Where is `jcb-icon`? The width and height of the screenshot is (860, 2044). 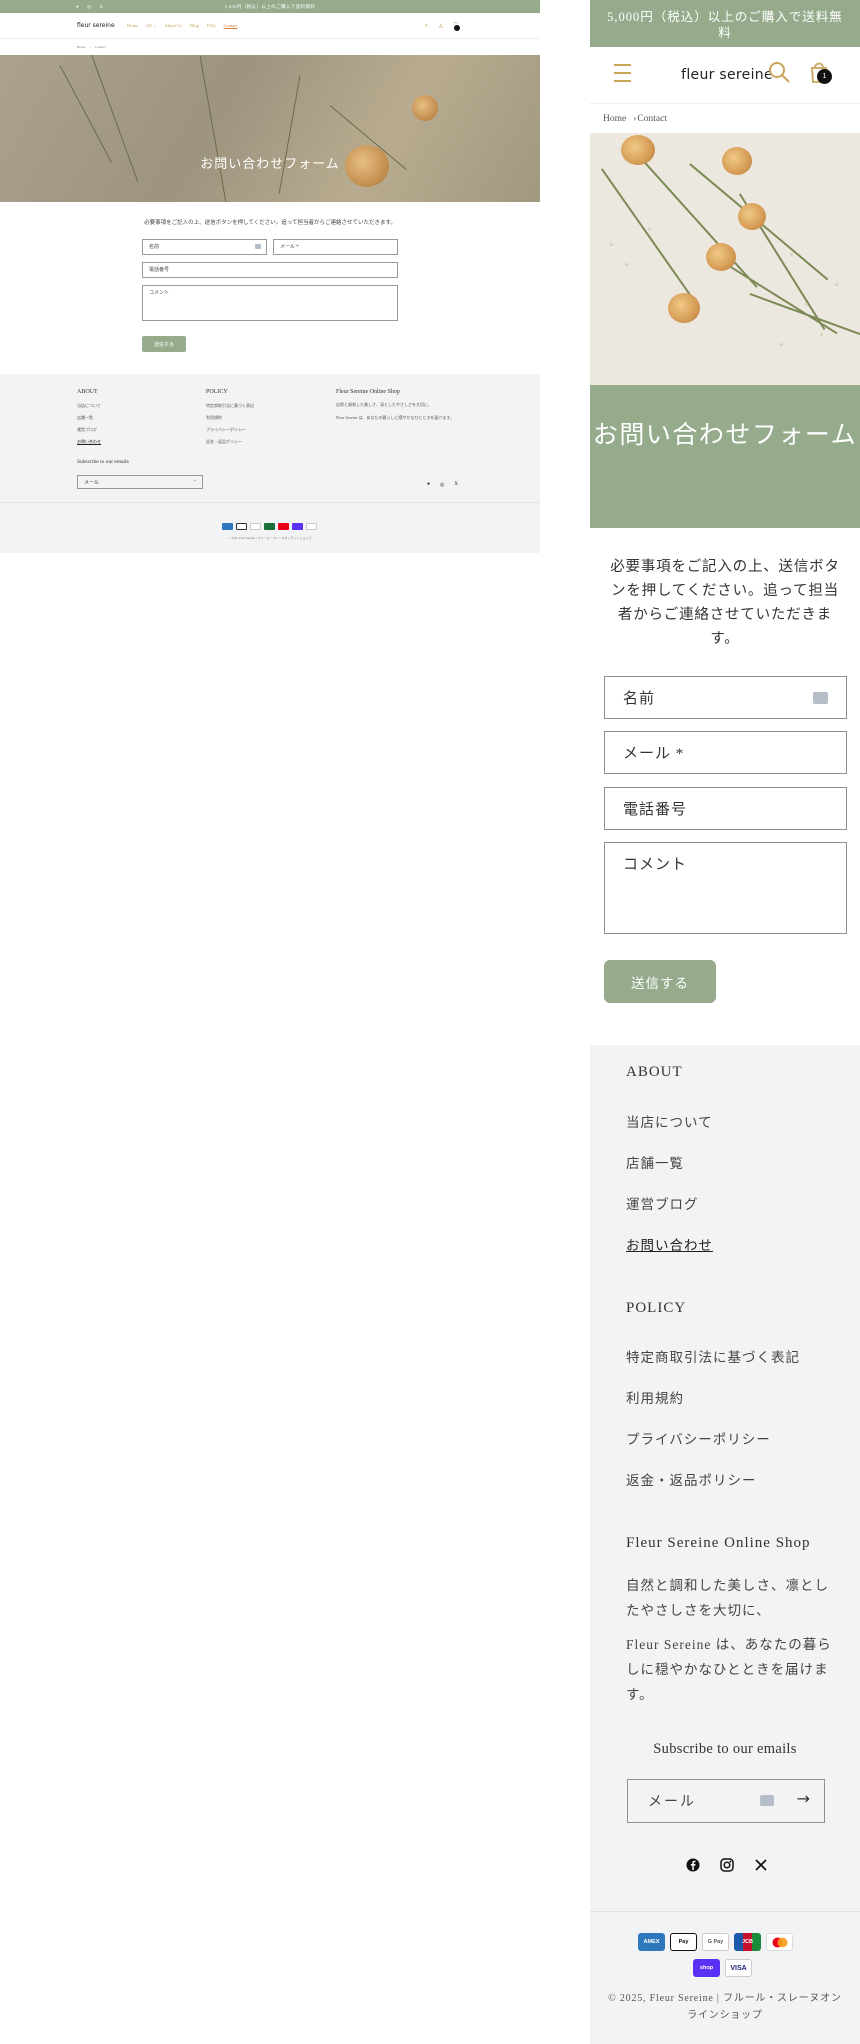
jcb-icon is located at coordinates (269, 526).